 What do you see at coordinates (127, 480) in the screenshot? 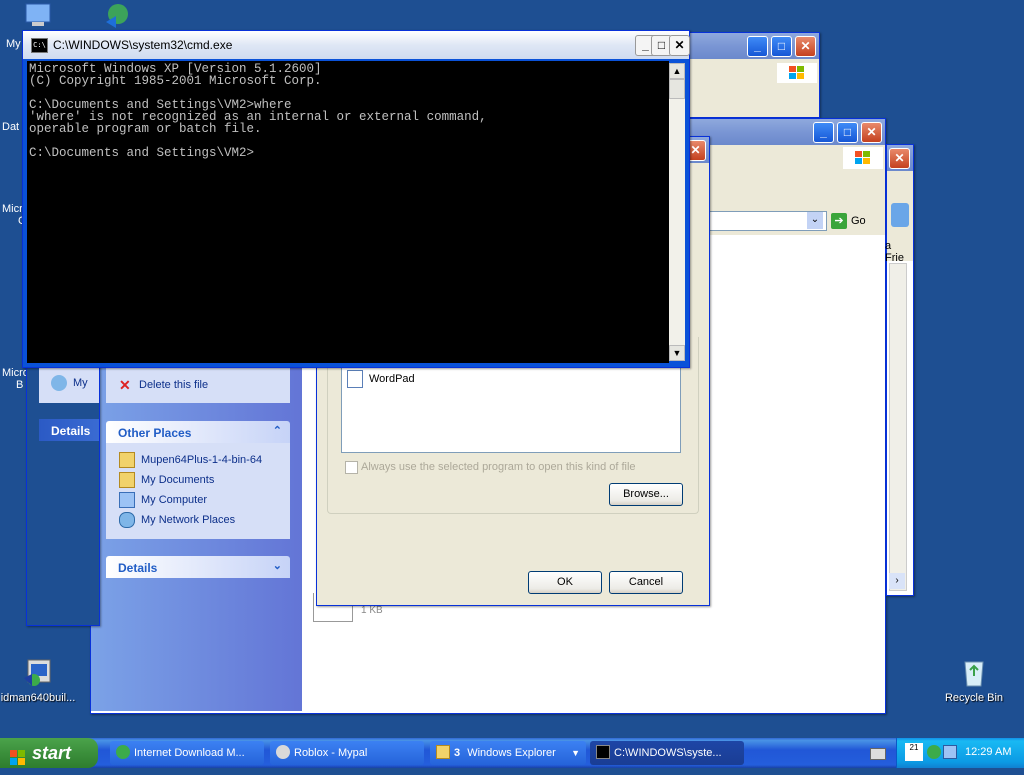
I see `my-documents-icon` at bounding box center [127, 480].